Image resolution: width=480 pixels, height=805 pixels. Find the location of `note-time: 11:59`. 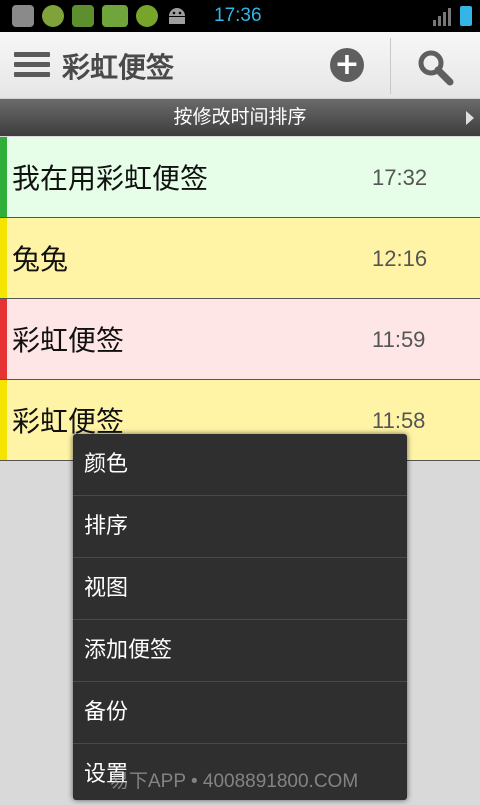

note-time: 11:59 is located at coordinates (399, 339).